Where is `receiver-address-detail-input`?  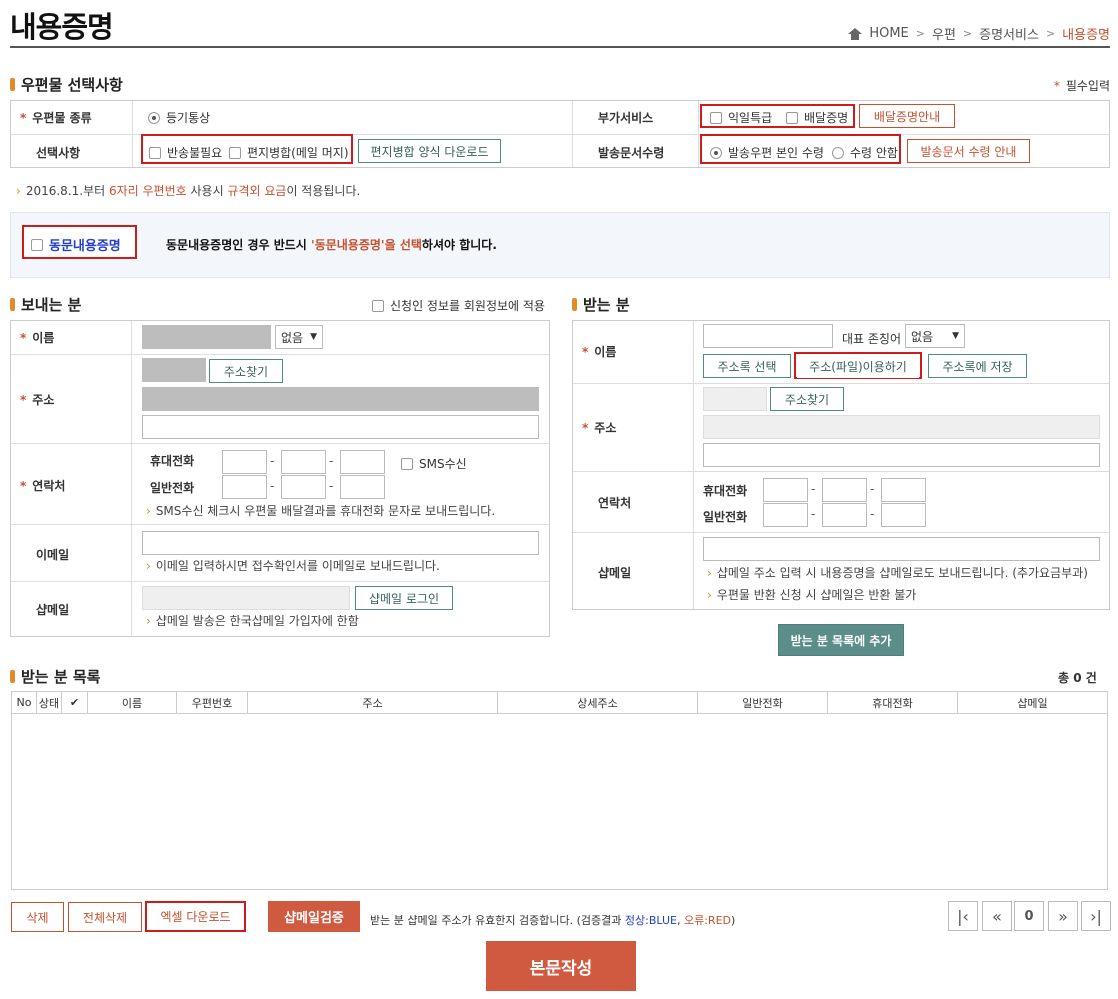 receiver-address-detail-input is located at coordinates (901, 455).